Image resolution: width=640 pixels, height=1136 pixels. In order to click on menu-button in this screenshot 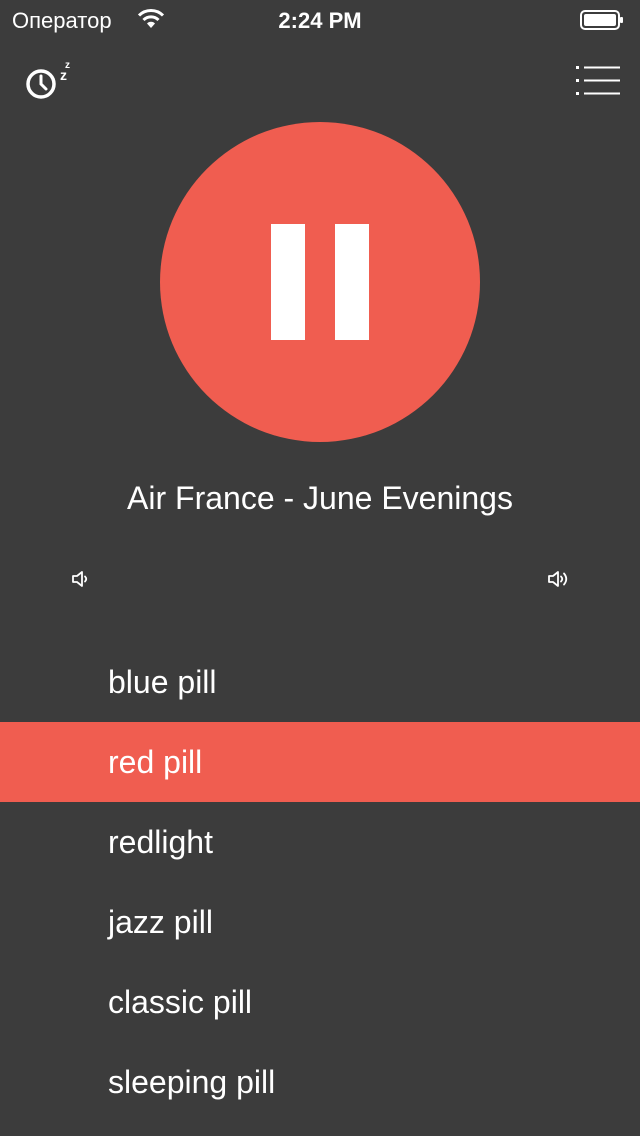, I will do `click(599, 82)`.